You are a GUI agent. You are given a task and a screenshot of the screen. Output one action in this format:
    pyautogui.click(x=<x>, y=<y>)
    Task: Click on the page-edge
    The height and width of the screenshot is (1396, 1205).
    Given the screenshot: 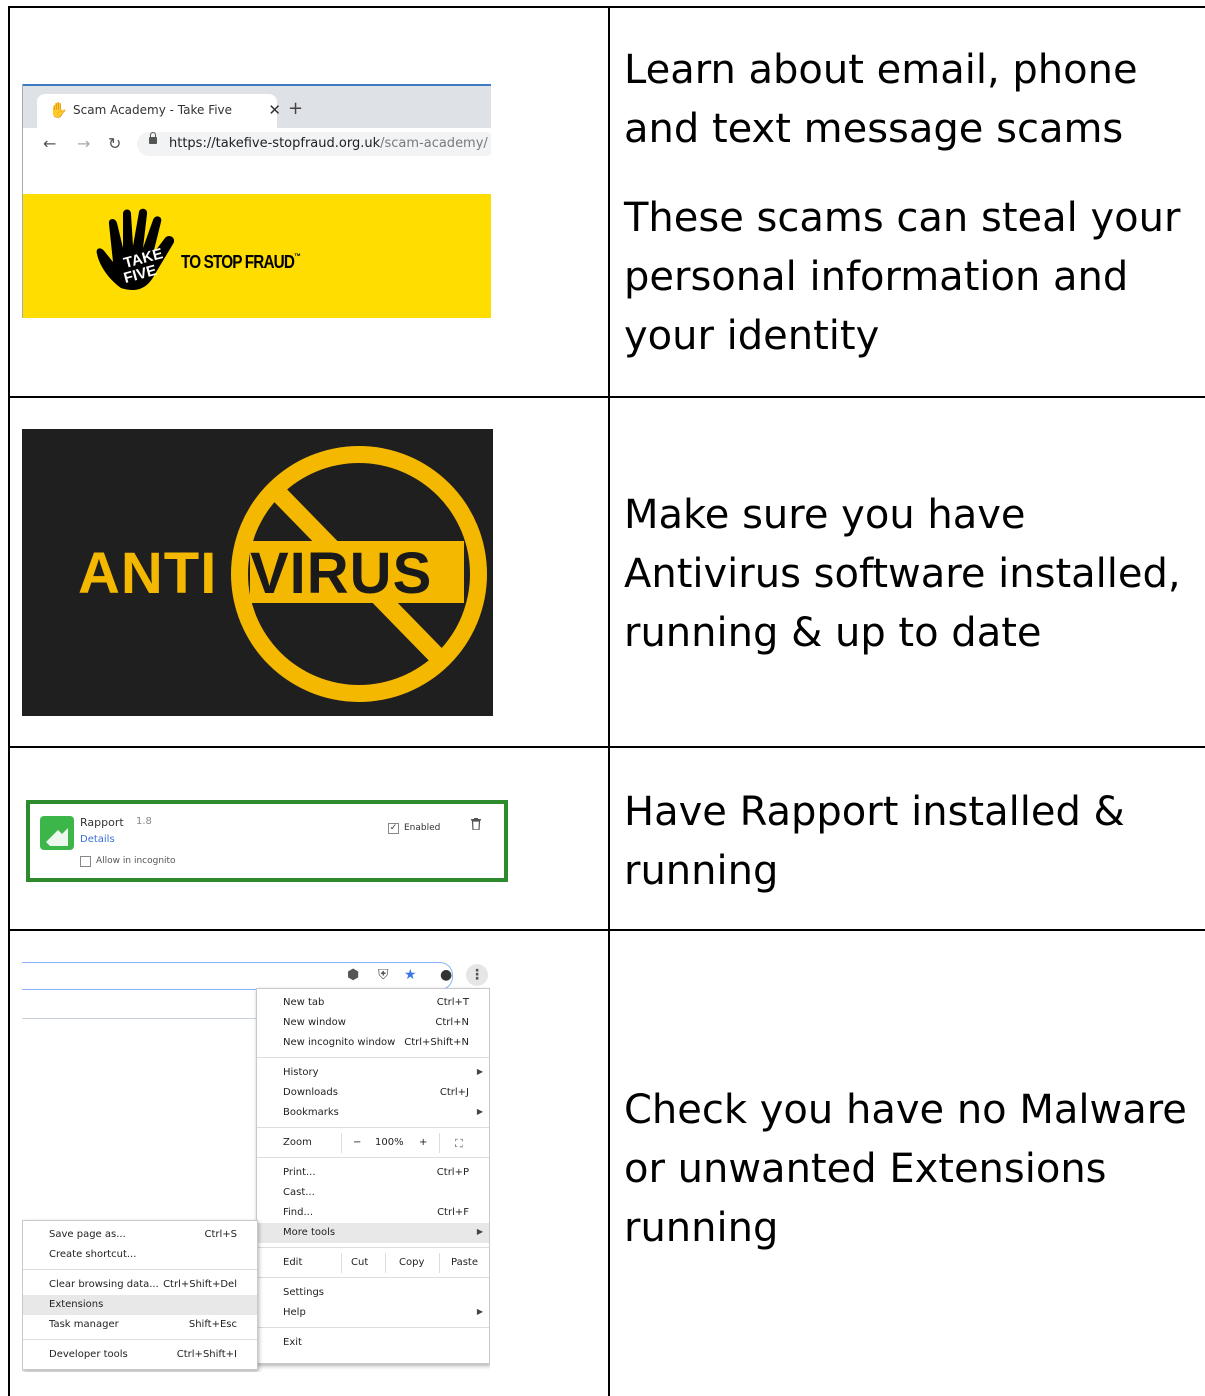 What is the action you would take?
    pyautogui.click(x=142, y=1006)
    